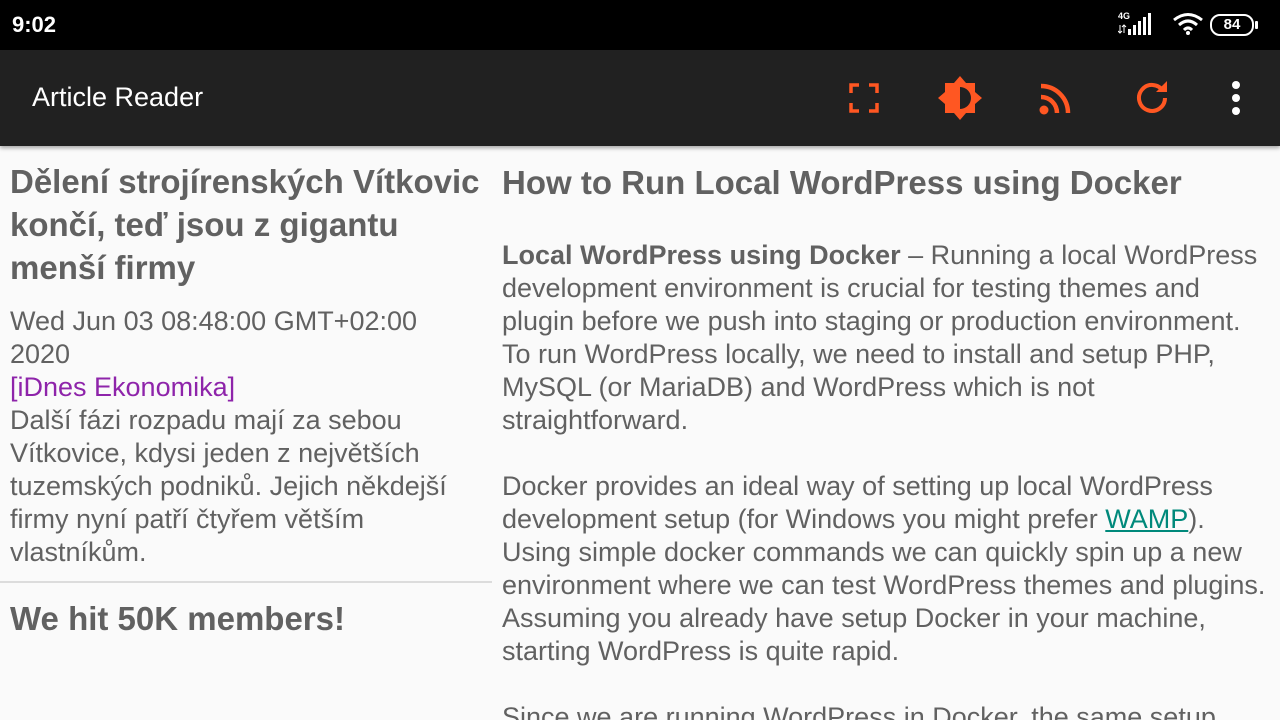  Describe the element at coordinates (1188, 26) in the screenshot. I see `wifi-icon` at that location.